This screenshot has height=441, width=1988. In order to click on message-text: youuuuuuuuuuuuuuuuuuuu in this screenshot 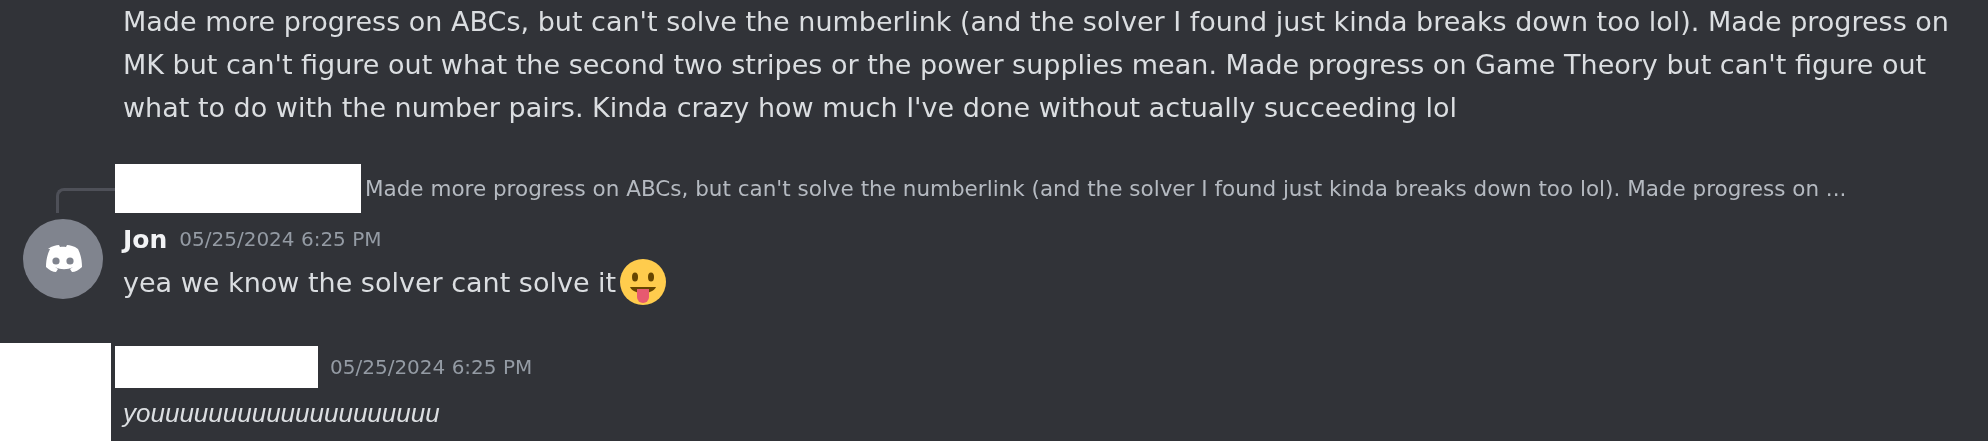, I will do `click(280, 413)`.